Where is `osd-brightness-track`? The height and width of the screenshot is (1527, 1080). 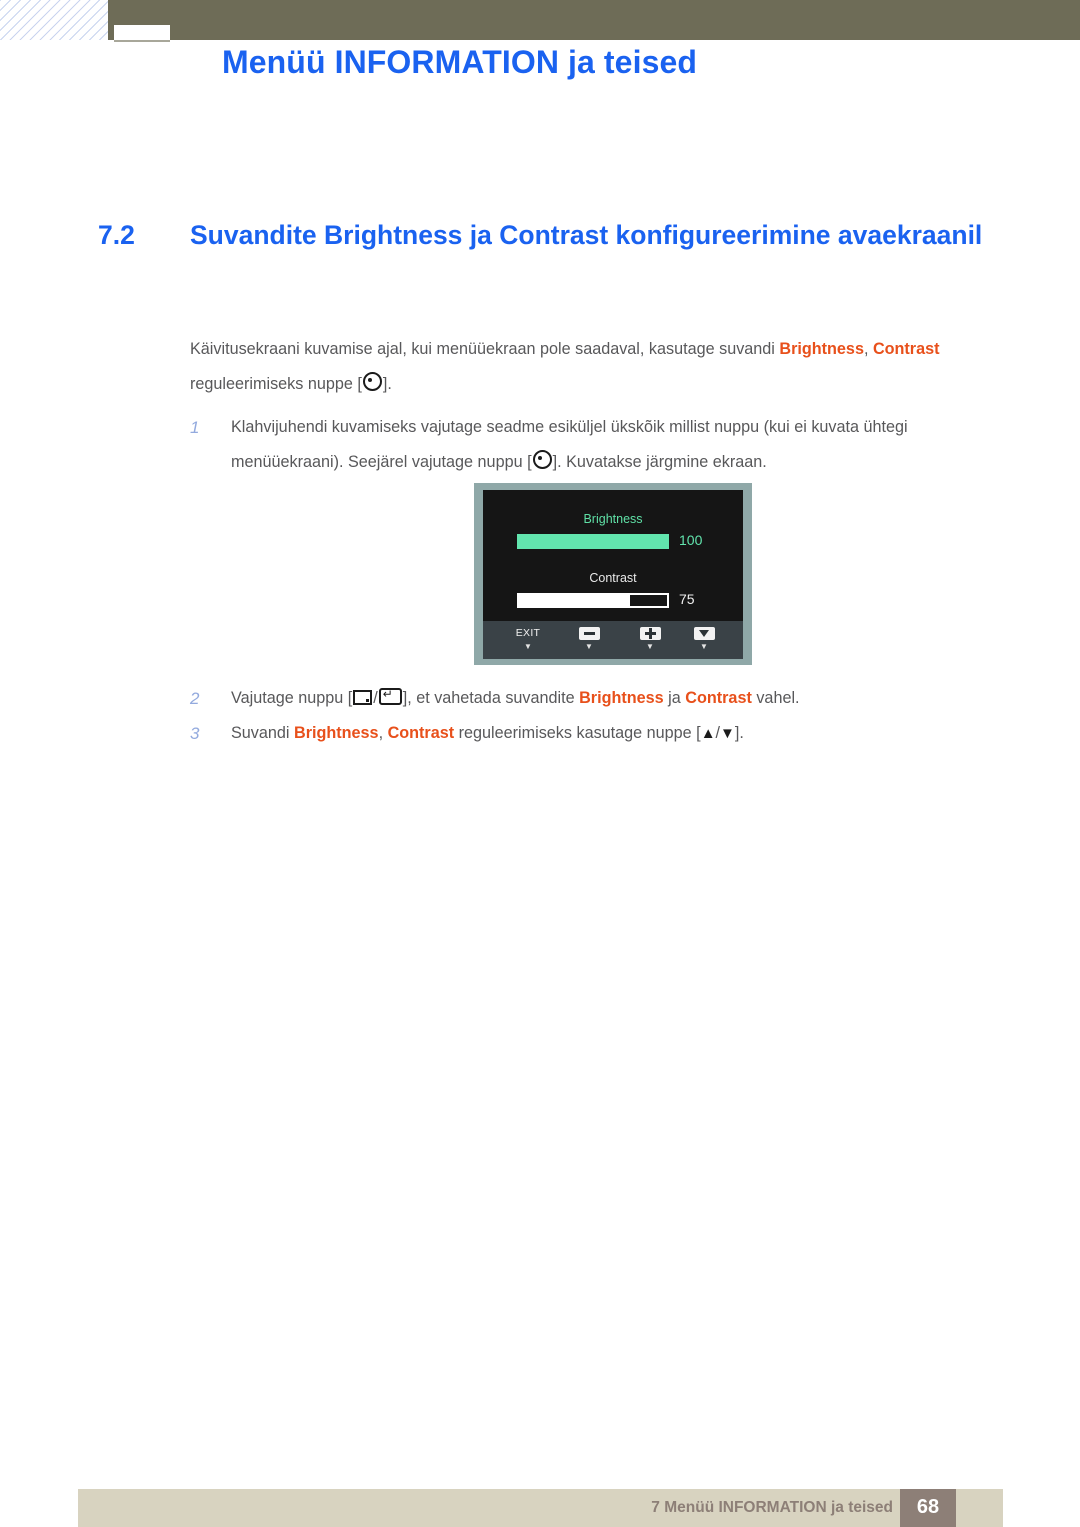 osd-brightness-track is located at coordinates (593, 541).